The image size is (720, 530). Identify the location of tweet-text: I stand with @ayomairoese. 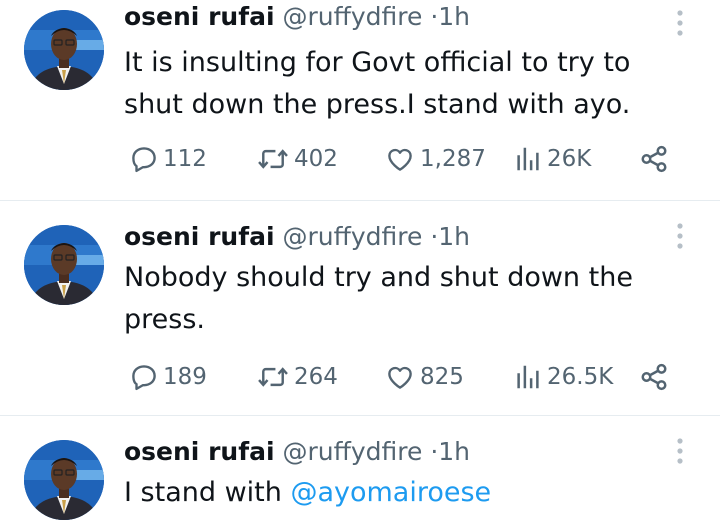
(404, 493).